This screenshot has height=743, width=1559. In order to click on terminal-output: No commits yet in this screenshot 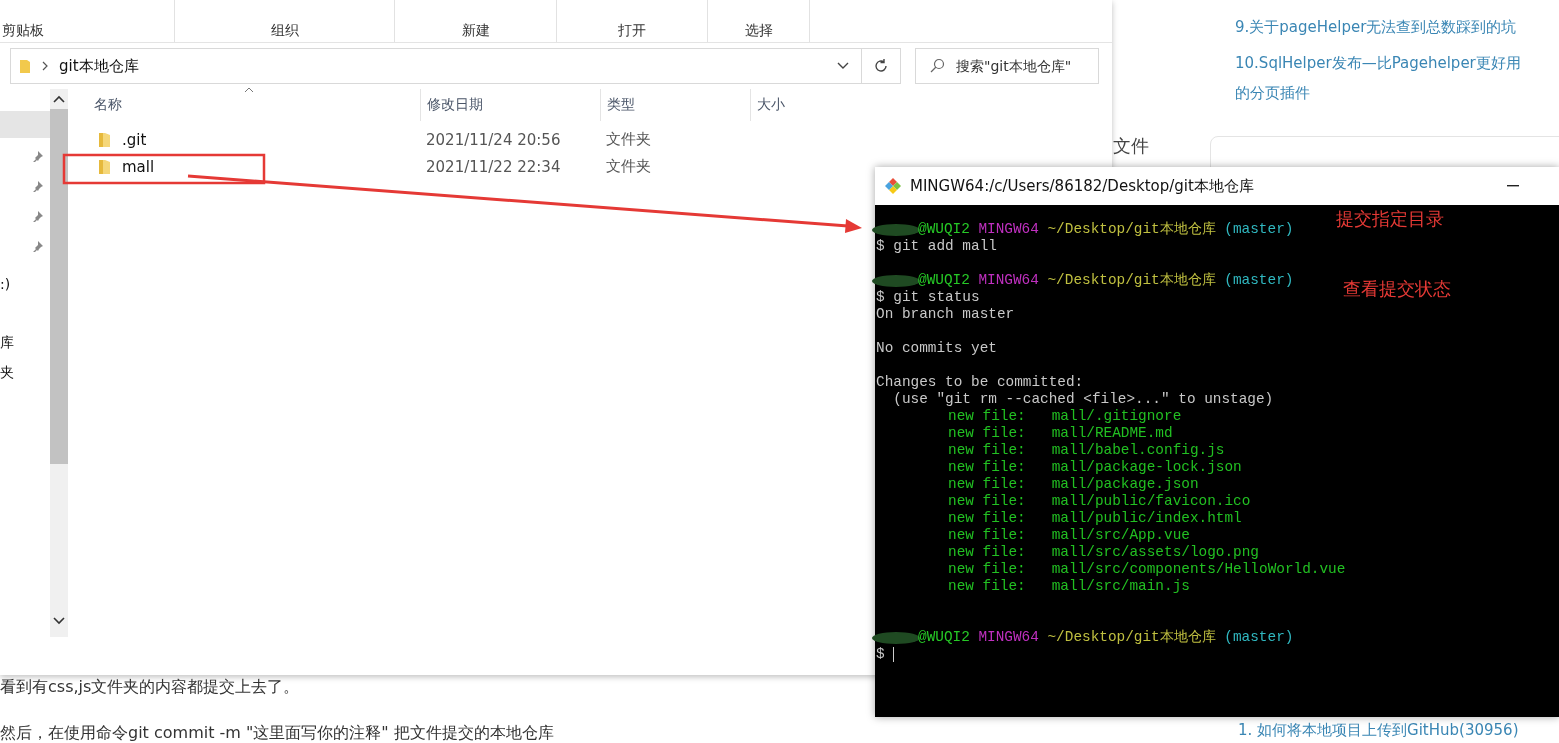, I will do `click(936, 348)`.